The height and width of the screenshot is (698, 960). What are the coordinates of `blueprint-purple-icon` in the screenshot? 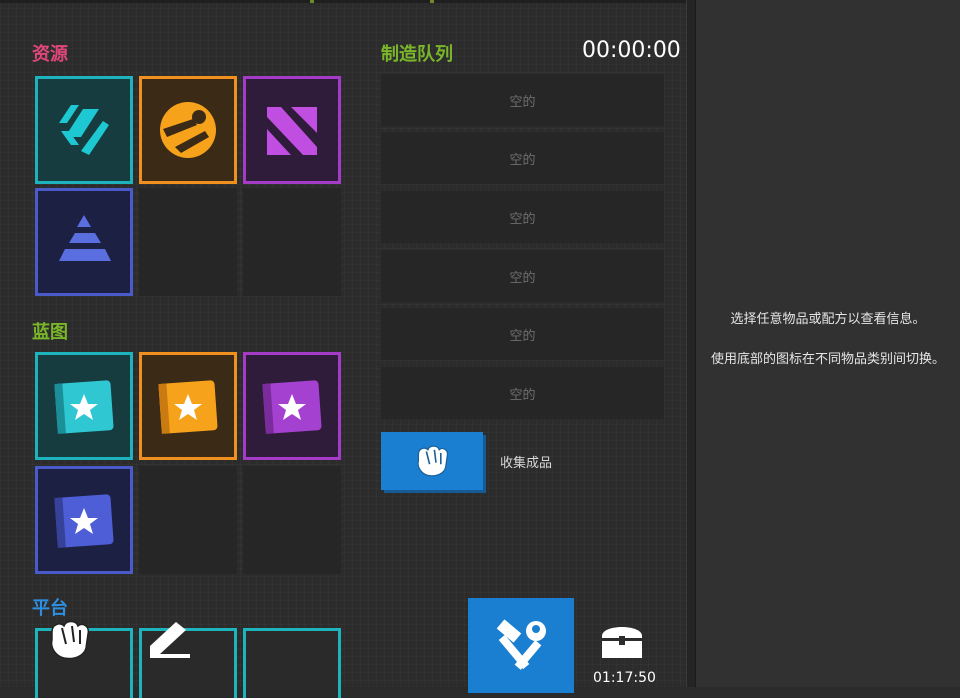 It's located at (292, 407).